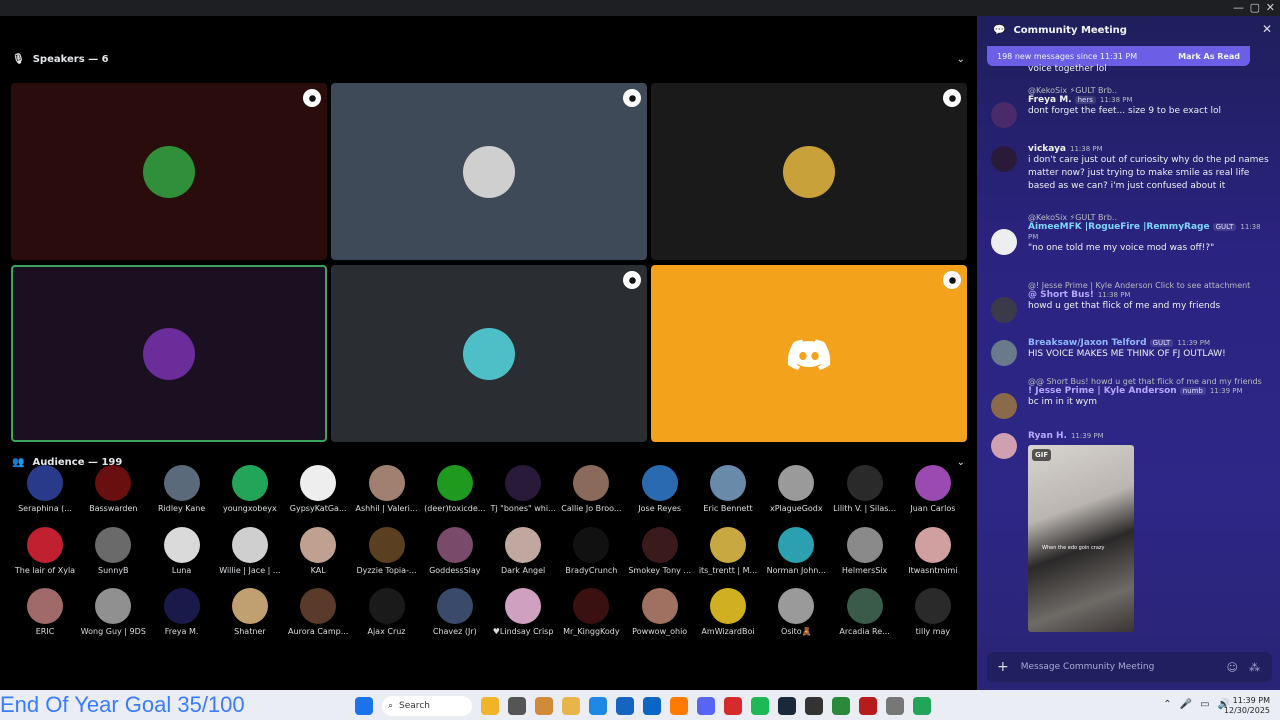  Describe the element at coordinates (523, 612) in the screenshot. I see `audience-member: ♥Lindsay Crisp` at that location.